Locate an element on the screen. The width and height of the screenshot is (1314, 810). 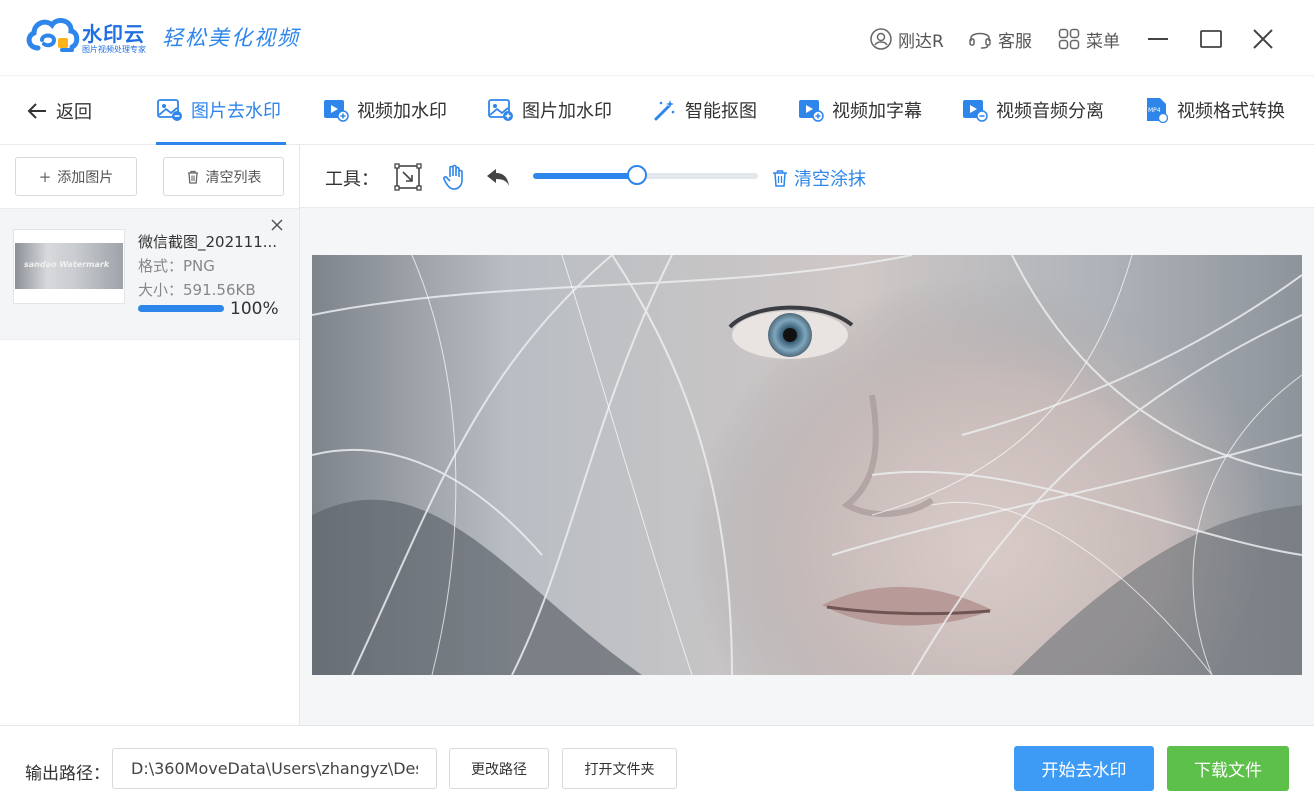
menu-button: 菜单 is located at coordinates (1089, 39).